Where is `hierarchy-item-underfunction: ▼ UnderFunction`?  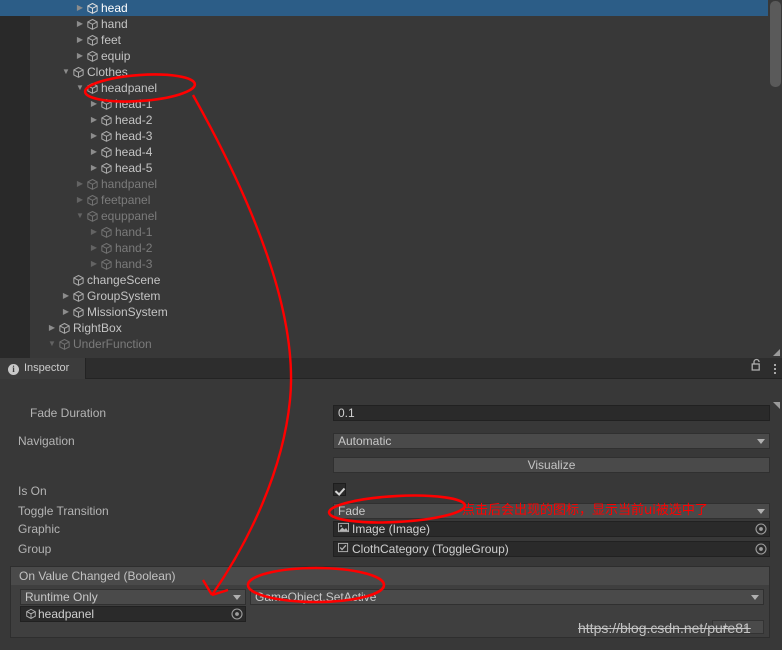
hierarchy-item-underfunction: ▼ UnderFunction is located at coordinates (384, 344).